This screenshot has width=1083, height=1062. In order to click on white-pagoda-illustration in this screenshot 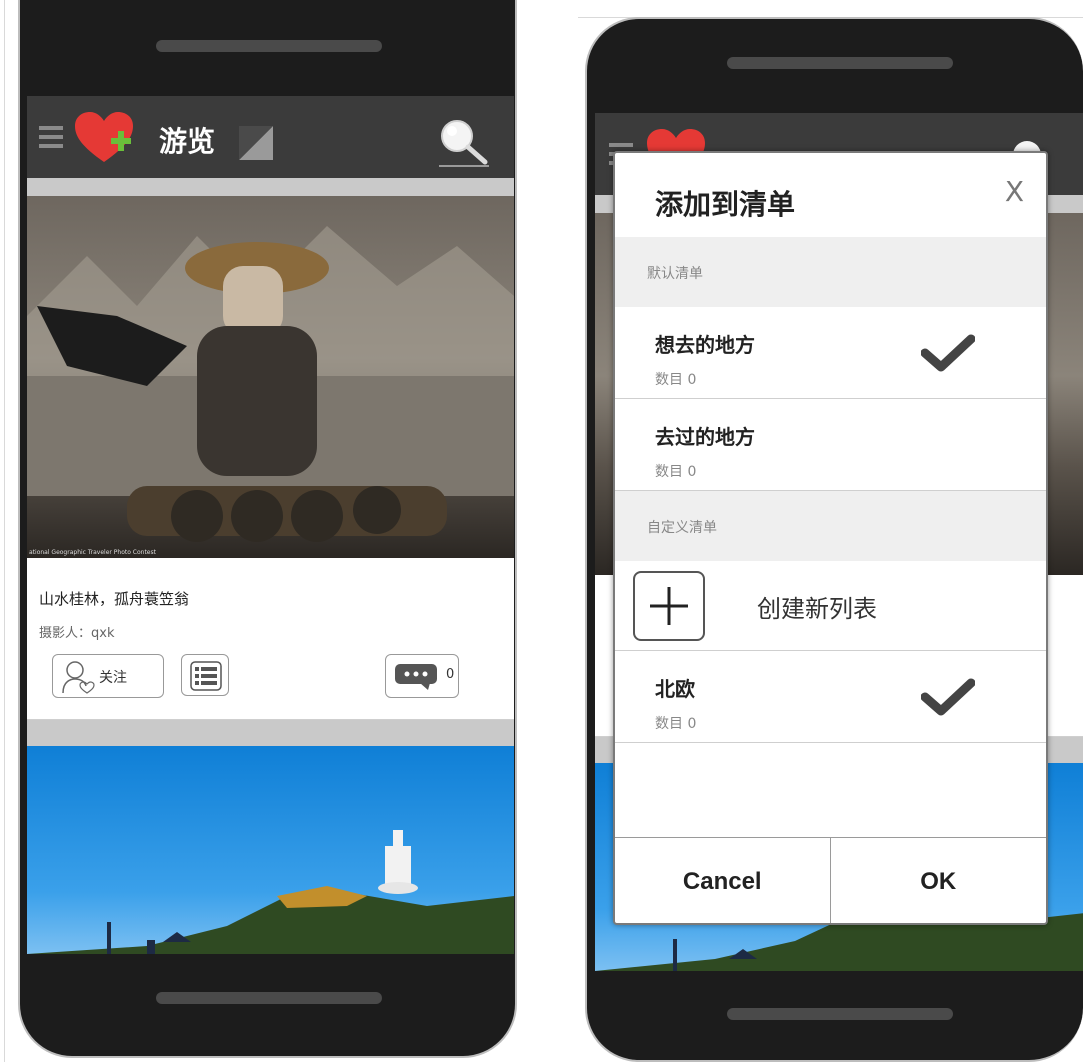, I will do `click(270, 892)`.